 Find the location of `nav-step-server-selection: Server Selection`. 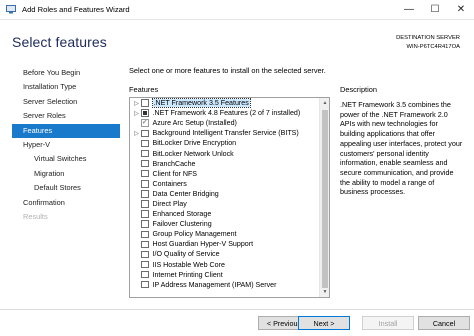

nav-step-server-selection: Server Selection is located at coordinates (66, 102).